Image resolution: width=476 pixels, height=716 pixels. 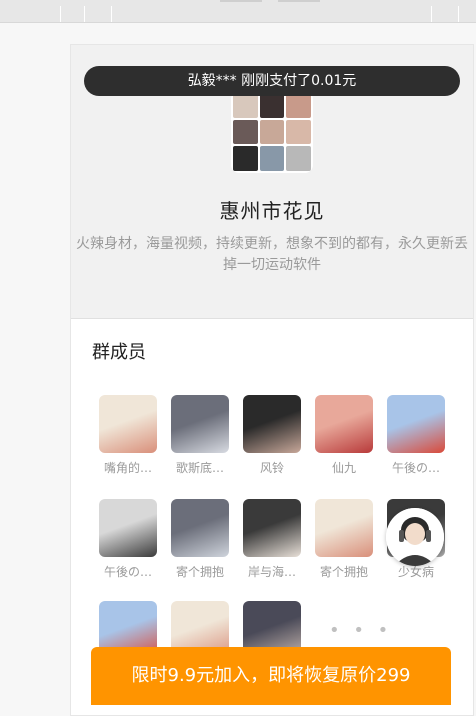 I want to click on member-name: 风铃, so click(x=271, y=468).